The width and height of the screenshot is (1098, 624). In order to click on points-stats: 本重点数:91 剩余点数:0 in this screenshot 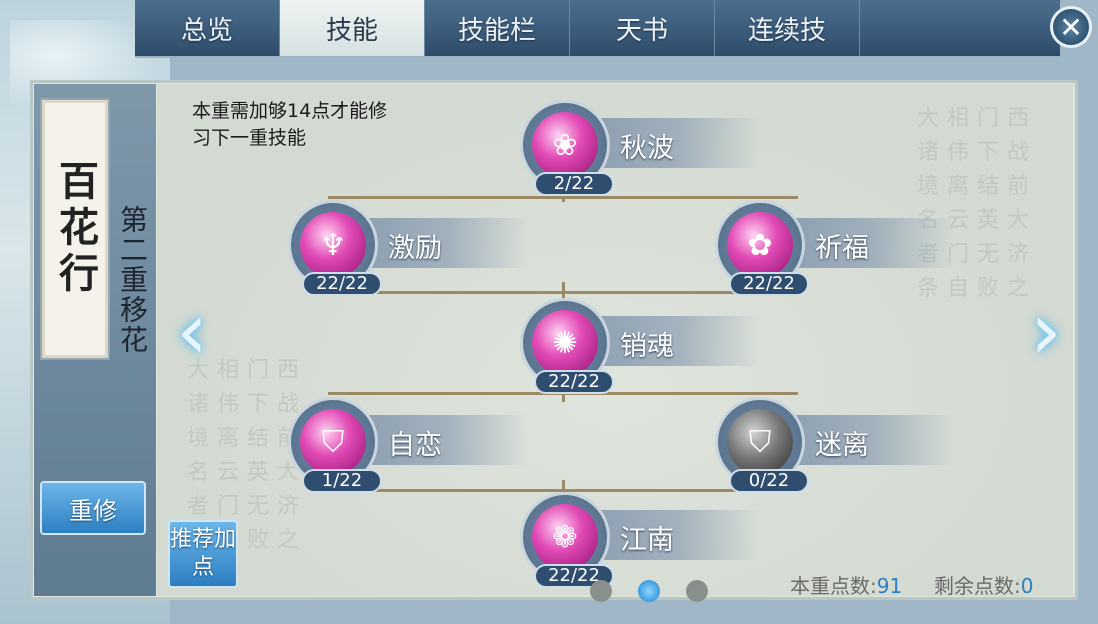, I will do `click(911, 584)`.